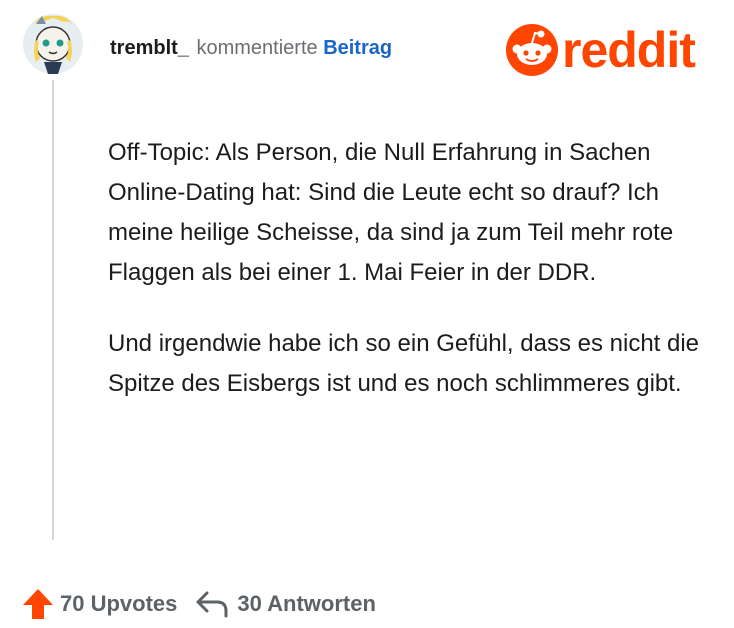  What do you see at coordinates (38, 604) in the screenshot?
I see `upvote-arrow-icon` at bounding box center [38, 604].